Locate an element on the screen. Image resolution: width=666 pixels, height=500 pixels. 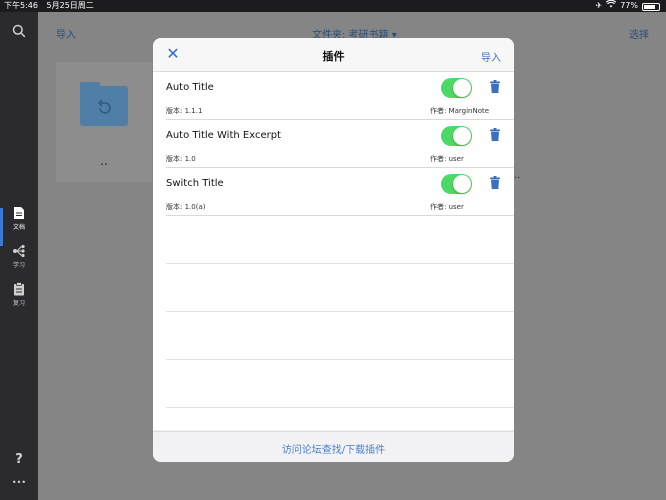
search-icon is located at coordinates (19, 31).